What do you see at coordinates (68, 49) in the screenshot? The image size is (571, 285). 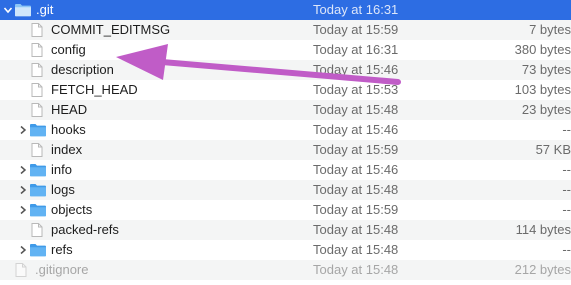 I see `row-name: config` at bounding box center [68, 49].